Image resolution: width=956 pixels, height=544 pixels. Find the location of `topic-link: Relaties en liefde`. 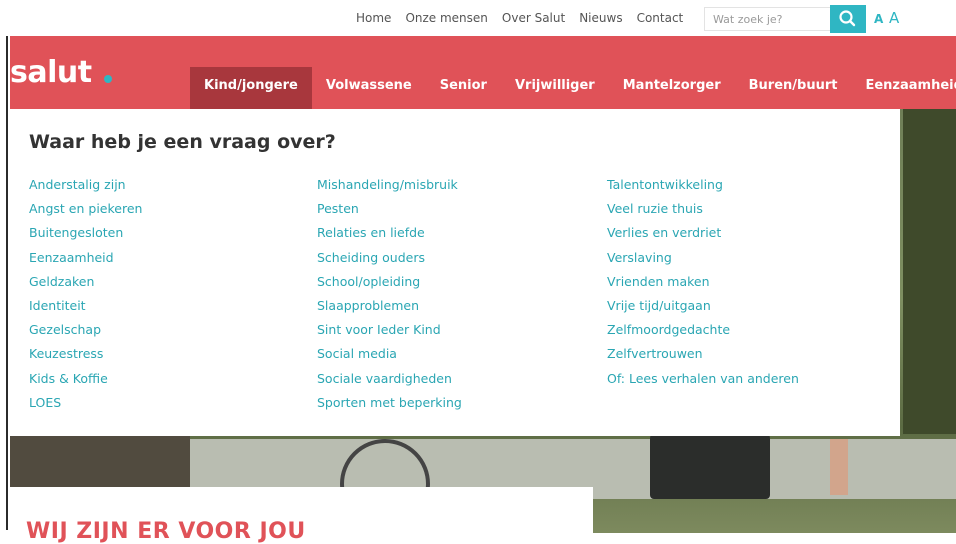

topic-link: Relaties en liefde is located at coordinates (389, 237).